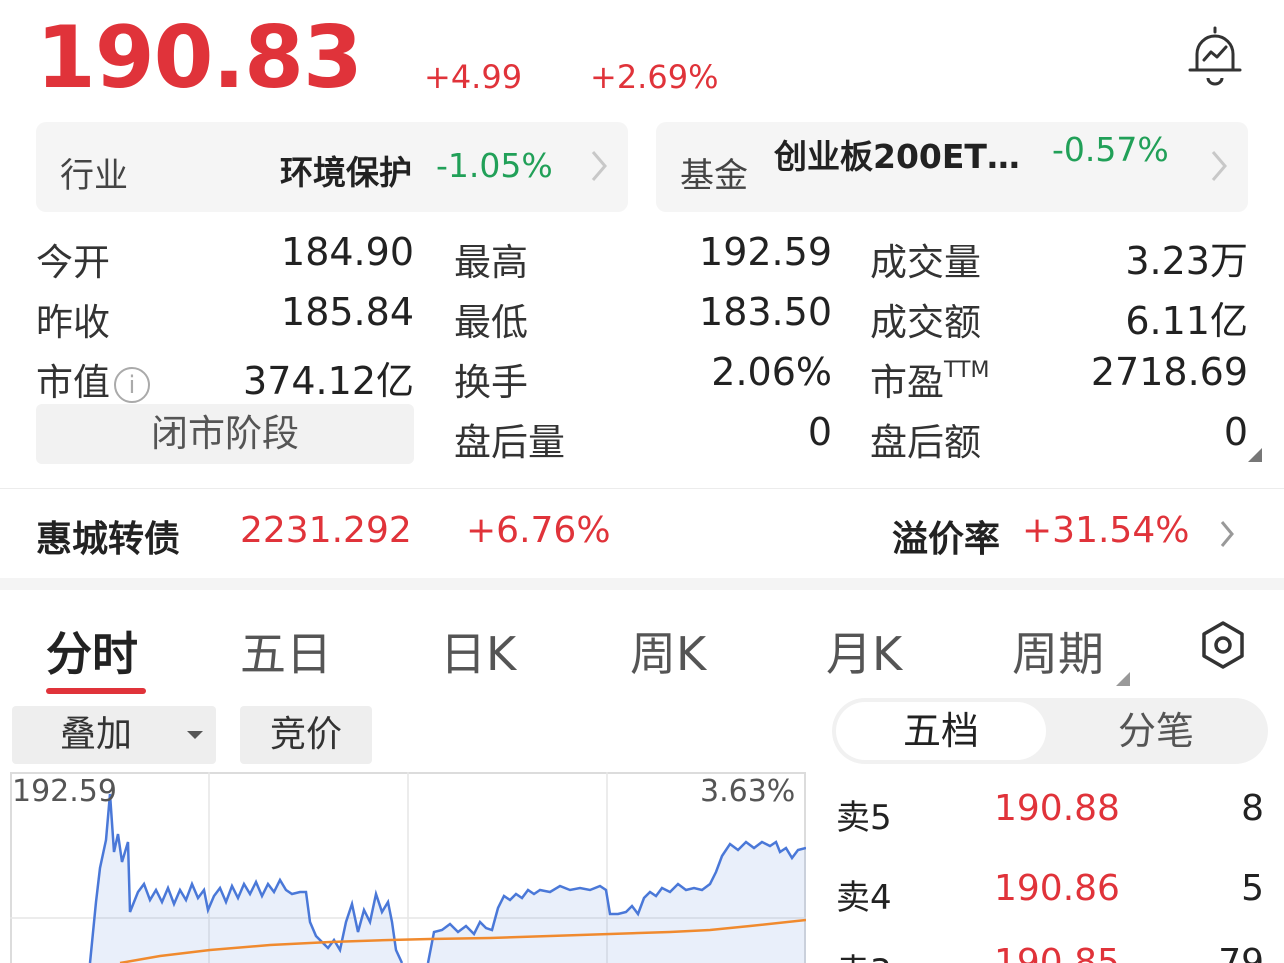 Image resolution: width=1284 pixels, height=963 pixels. I want to click on turnover-value: 2.06%, so click(771, 372).